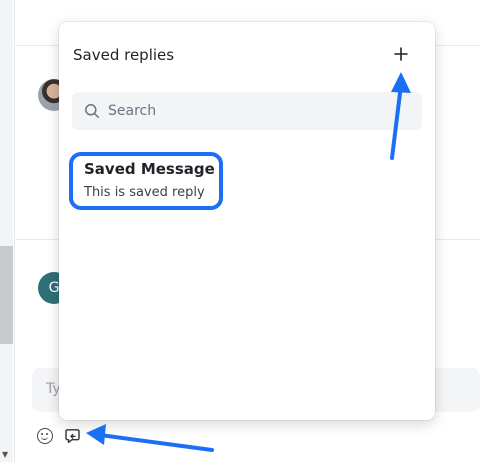 This screenshot has height=462, width=480. Describe the element at coordinates (6, 231) in the screenshot. I see `scrollbar-track` at that location.